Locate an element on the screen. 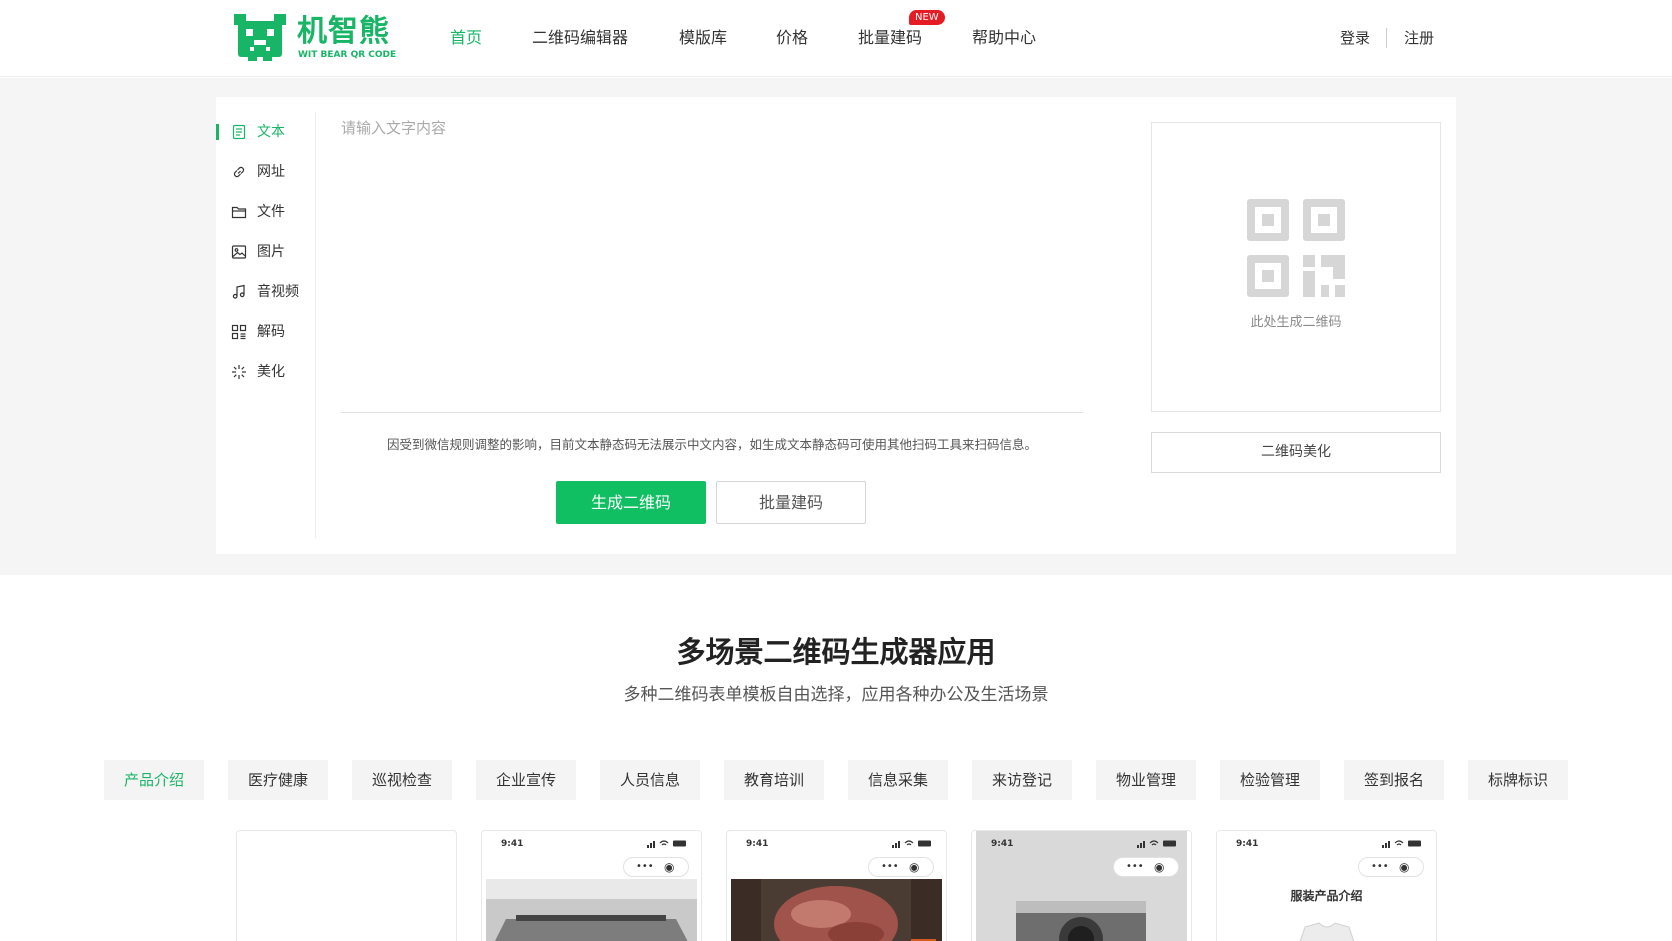 Image resolution: width=1672 pixels, height=941 pixels. card-title: 服装产品介绍 is located at coordinates (1326, 896).